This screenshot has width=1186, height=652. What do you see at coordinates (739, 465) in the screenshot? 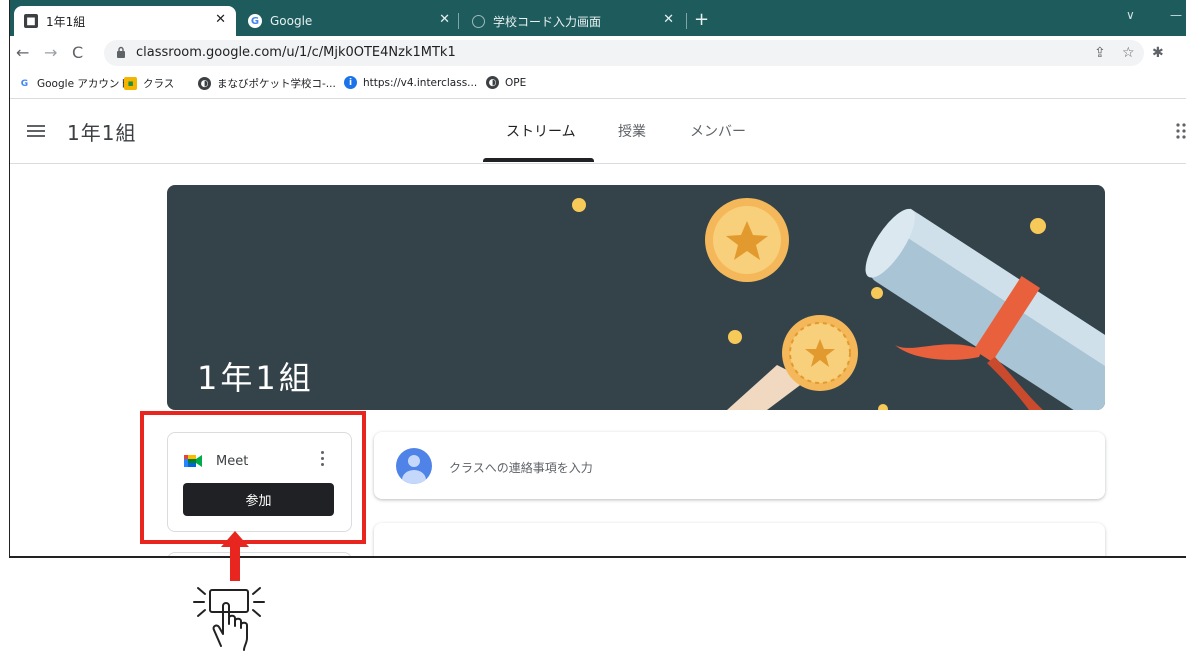
I see `announcement-composer: クラスへの連絡事項を入力` at bounding box center [739, 465].